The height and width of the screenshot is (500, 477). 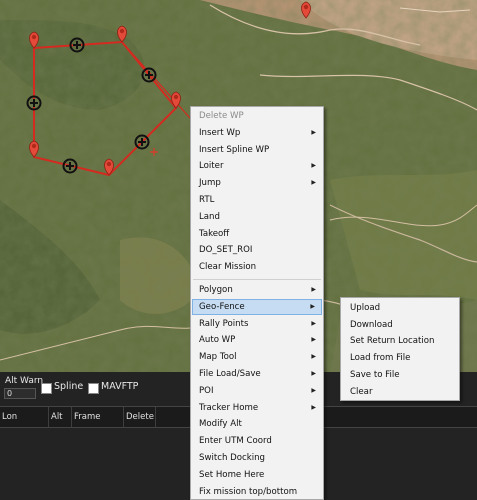 I want to click on alt-warn-input: 0, so click(x=20, y=393).